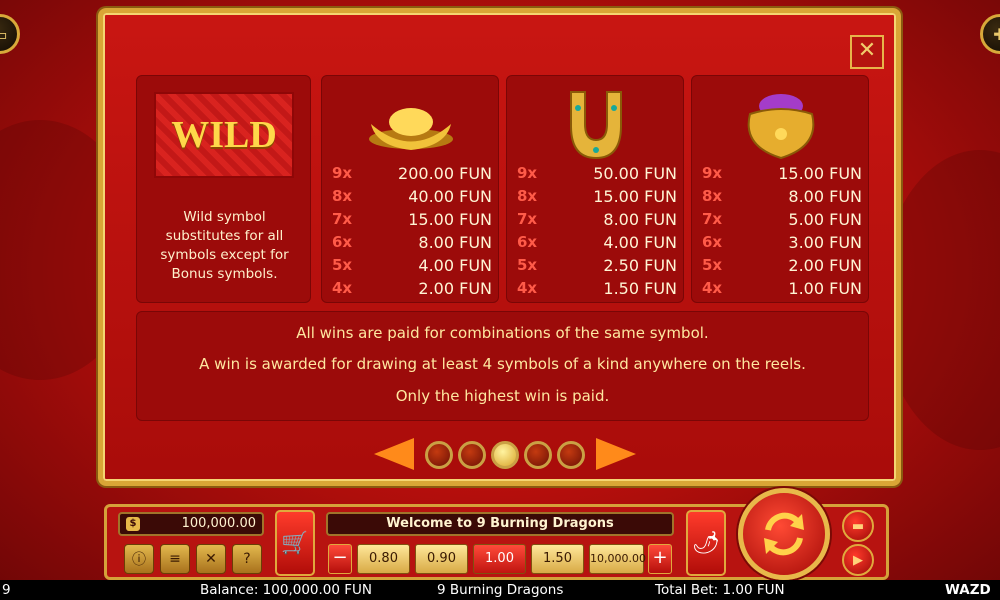 This screenshot has width=1000, height=600. I want to click on rule-line: Only the highest win is paid., so click(502, 396).